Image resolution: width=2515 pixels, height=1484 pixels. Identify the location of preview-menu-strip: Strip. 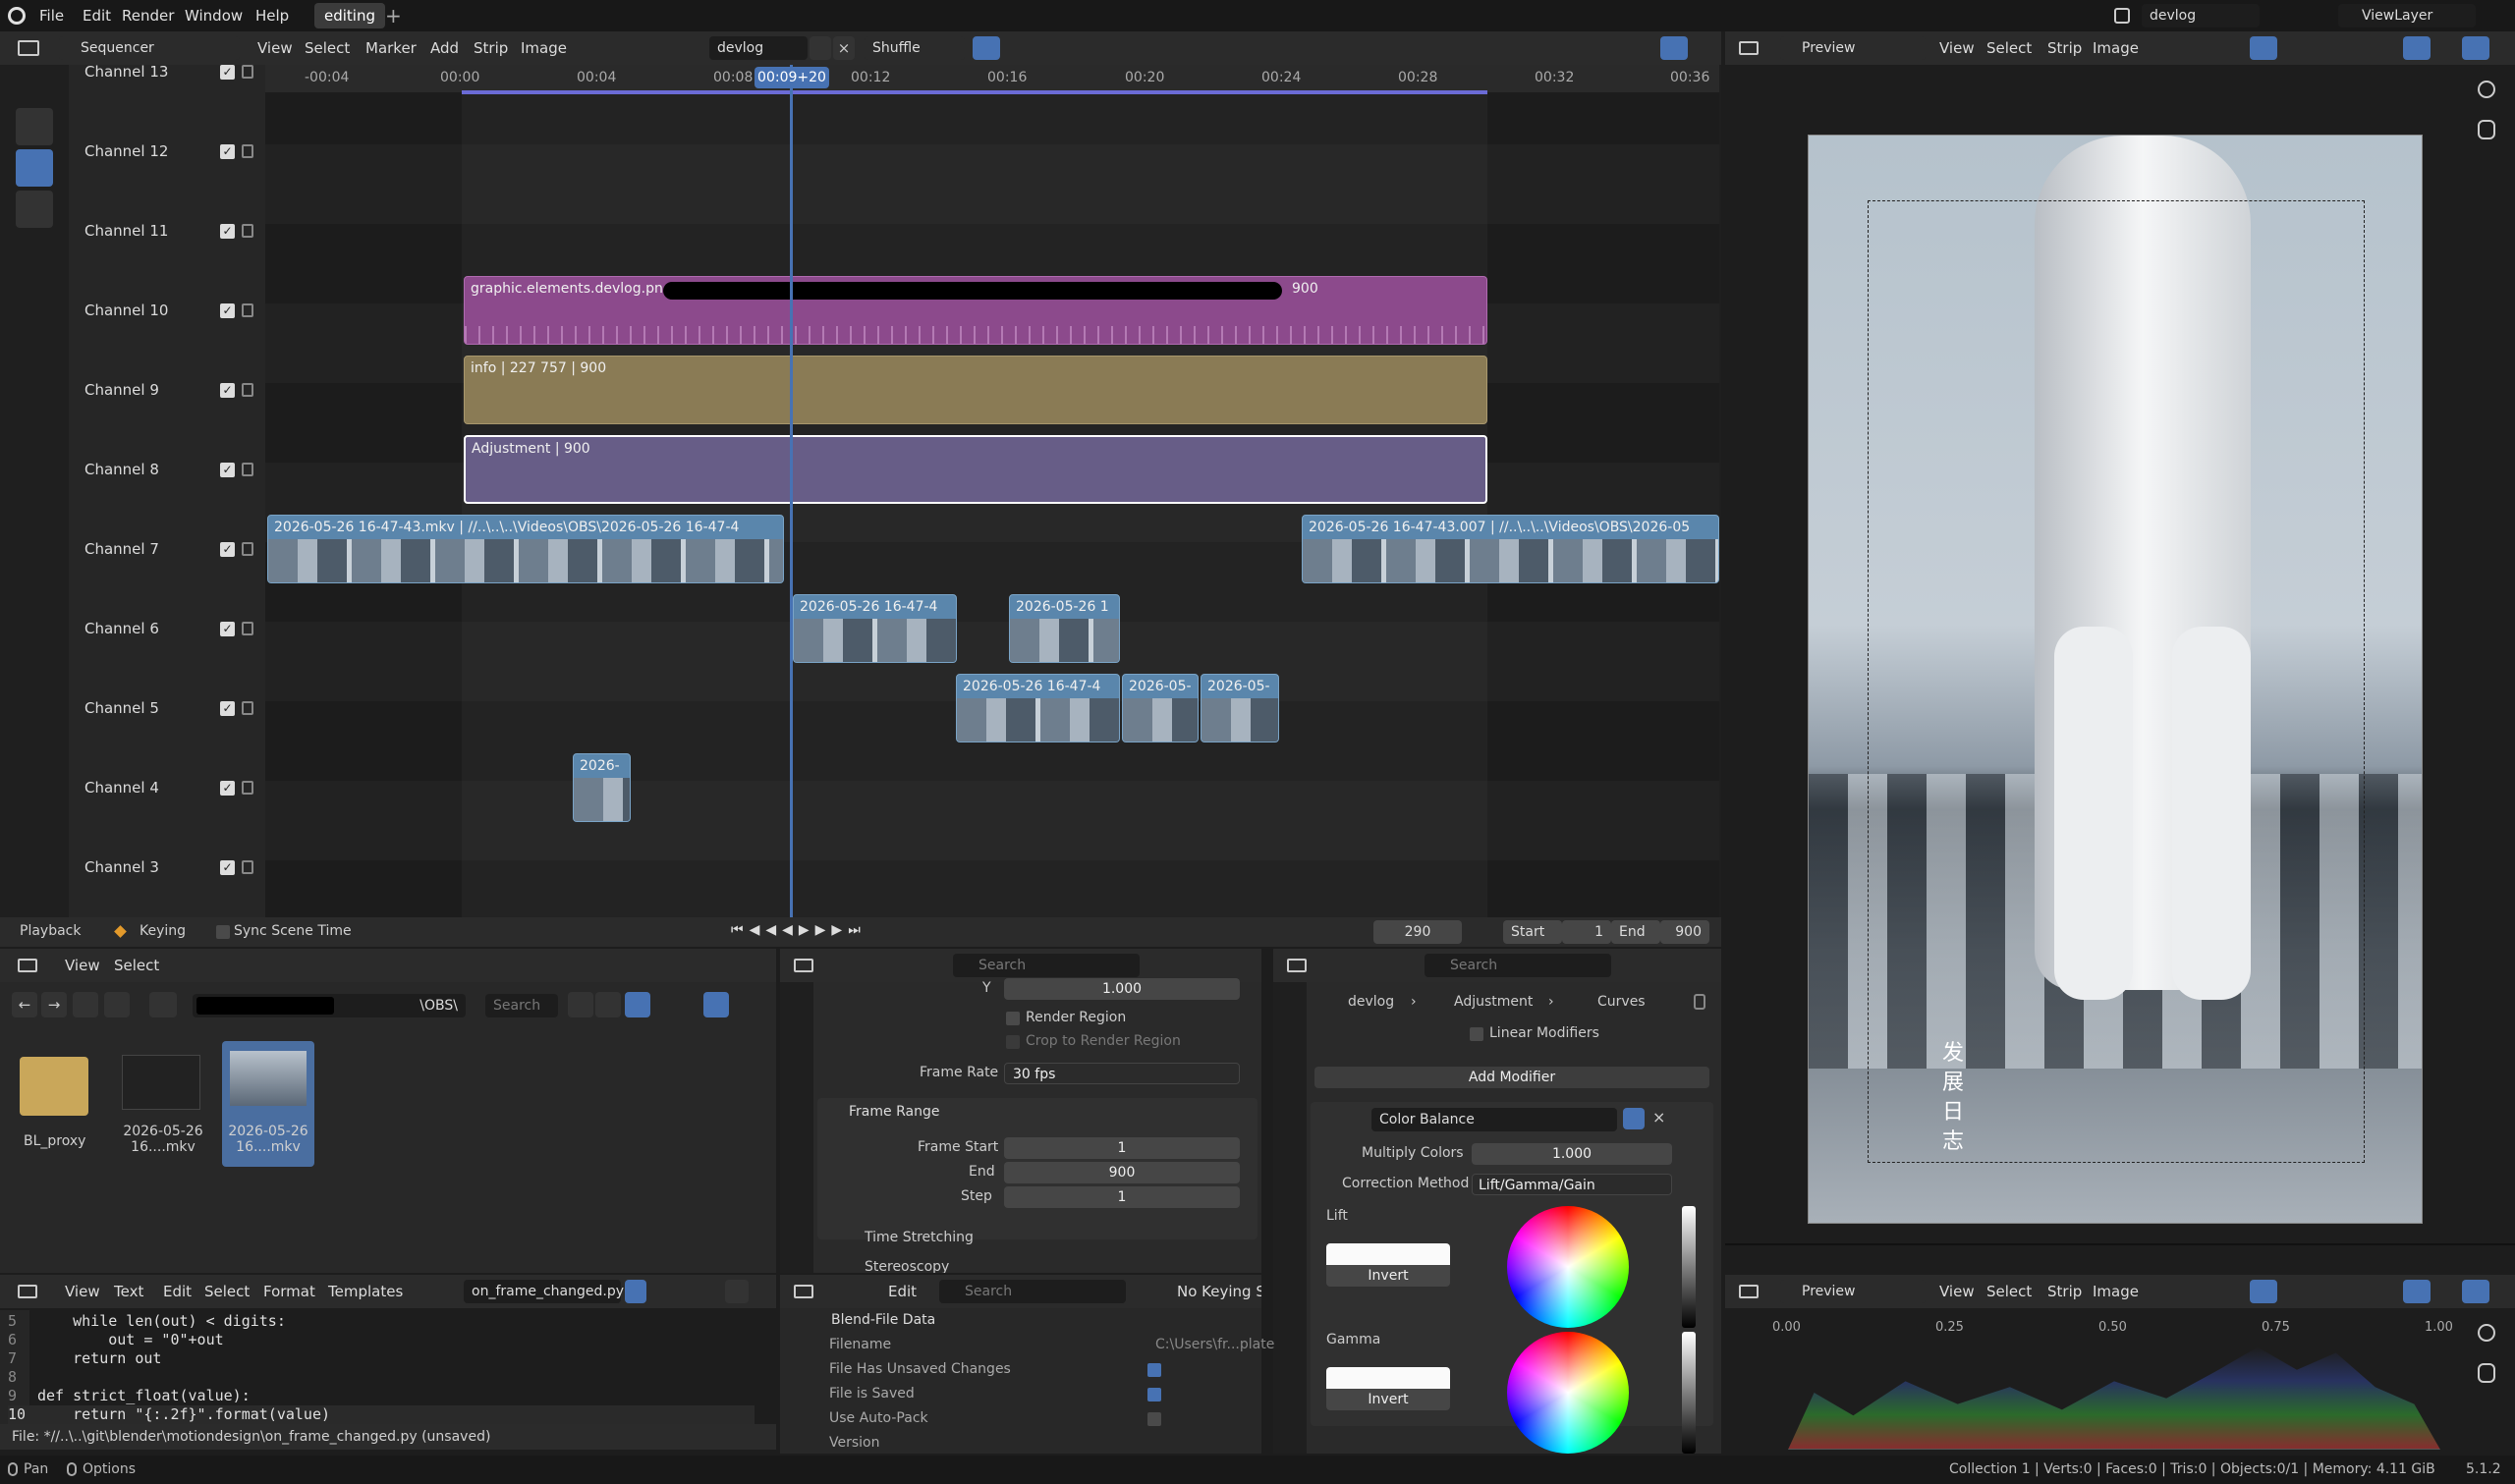
(2064, 48).